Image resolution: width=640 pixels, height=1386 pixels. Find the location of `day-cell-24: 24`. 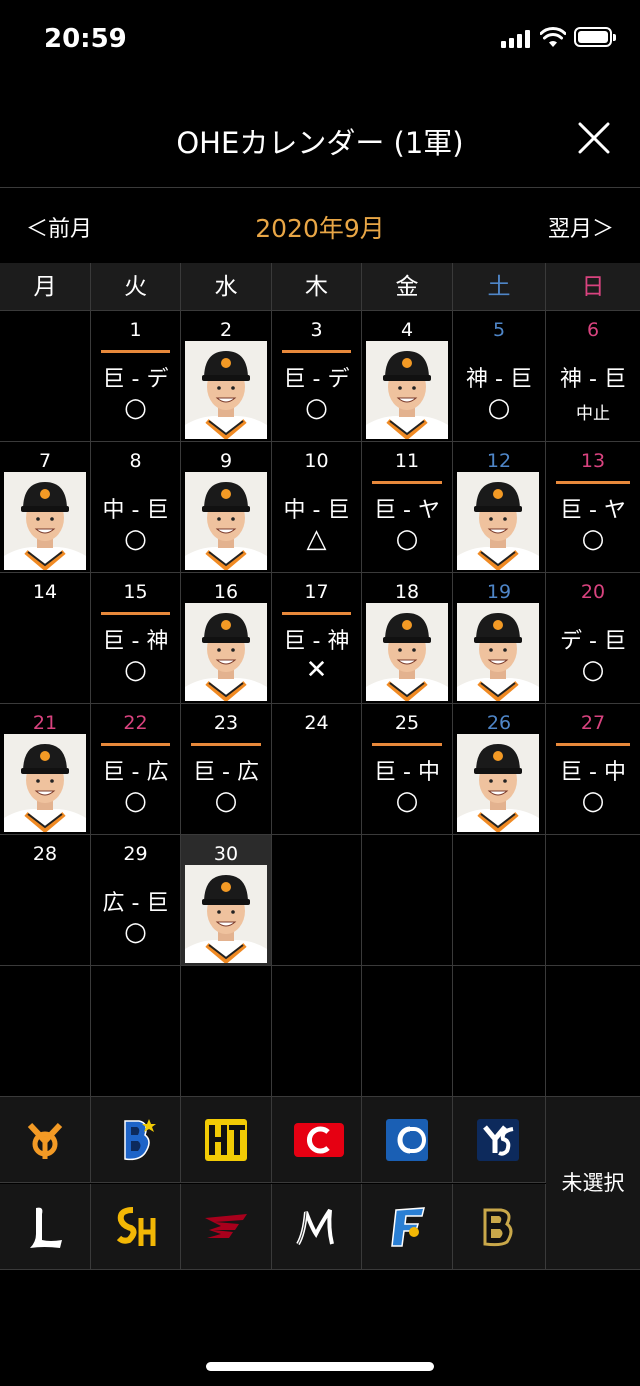

day-cell-24: 24 is located at coordinates (317, 769).